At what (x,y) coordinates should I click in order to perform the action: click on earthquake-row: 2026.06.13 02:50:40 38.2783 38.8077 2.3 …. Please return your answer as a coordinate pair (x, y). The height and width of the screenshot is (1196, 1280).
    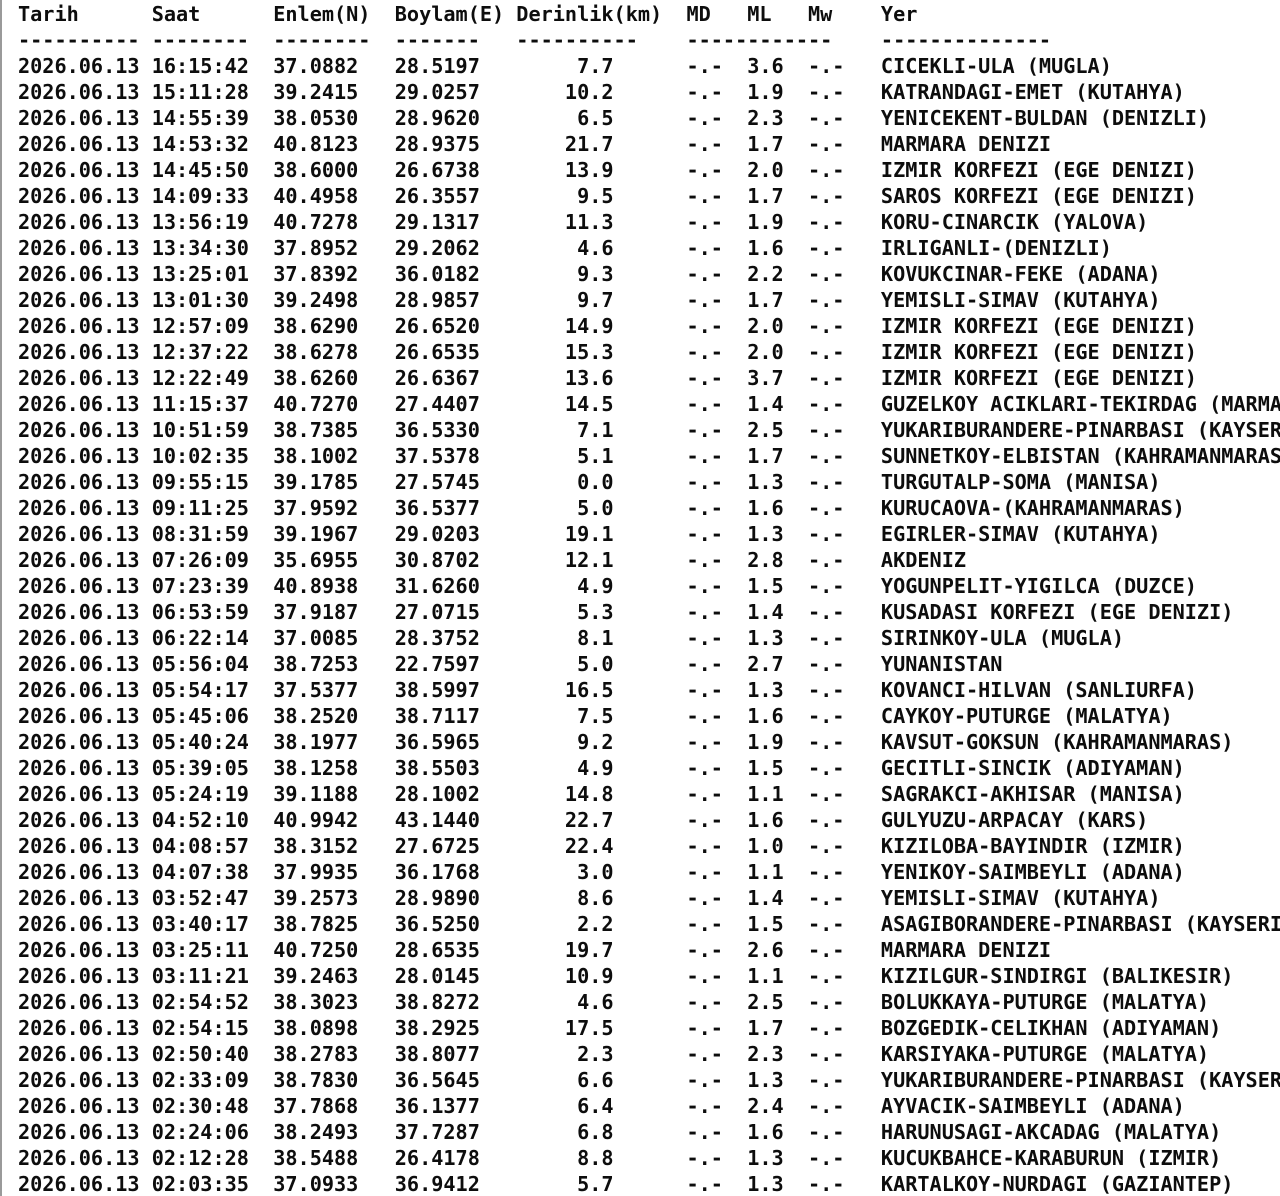
    Looking at the image, I should click on (614, 1054).